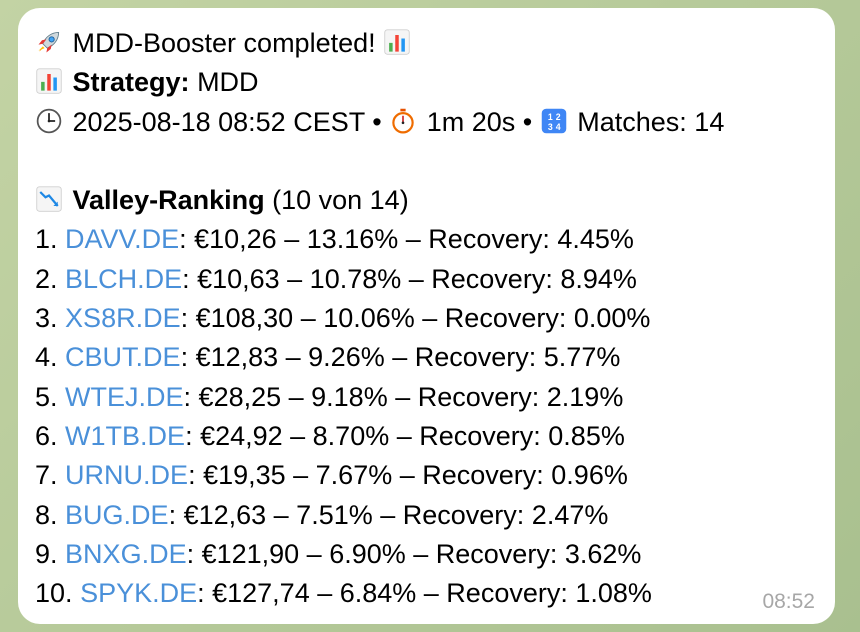 Image resolution: width=860 pixels, height=632 pixels. What do you see at coordinates (788, 601) in the screenshot?
I see `message-timestamp: 08:52` at bounding box center [788, 601].